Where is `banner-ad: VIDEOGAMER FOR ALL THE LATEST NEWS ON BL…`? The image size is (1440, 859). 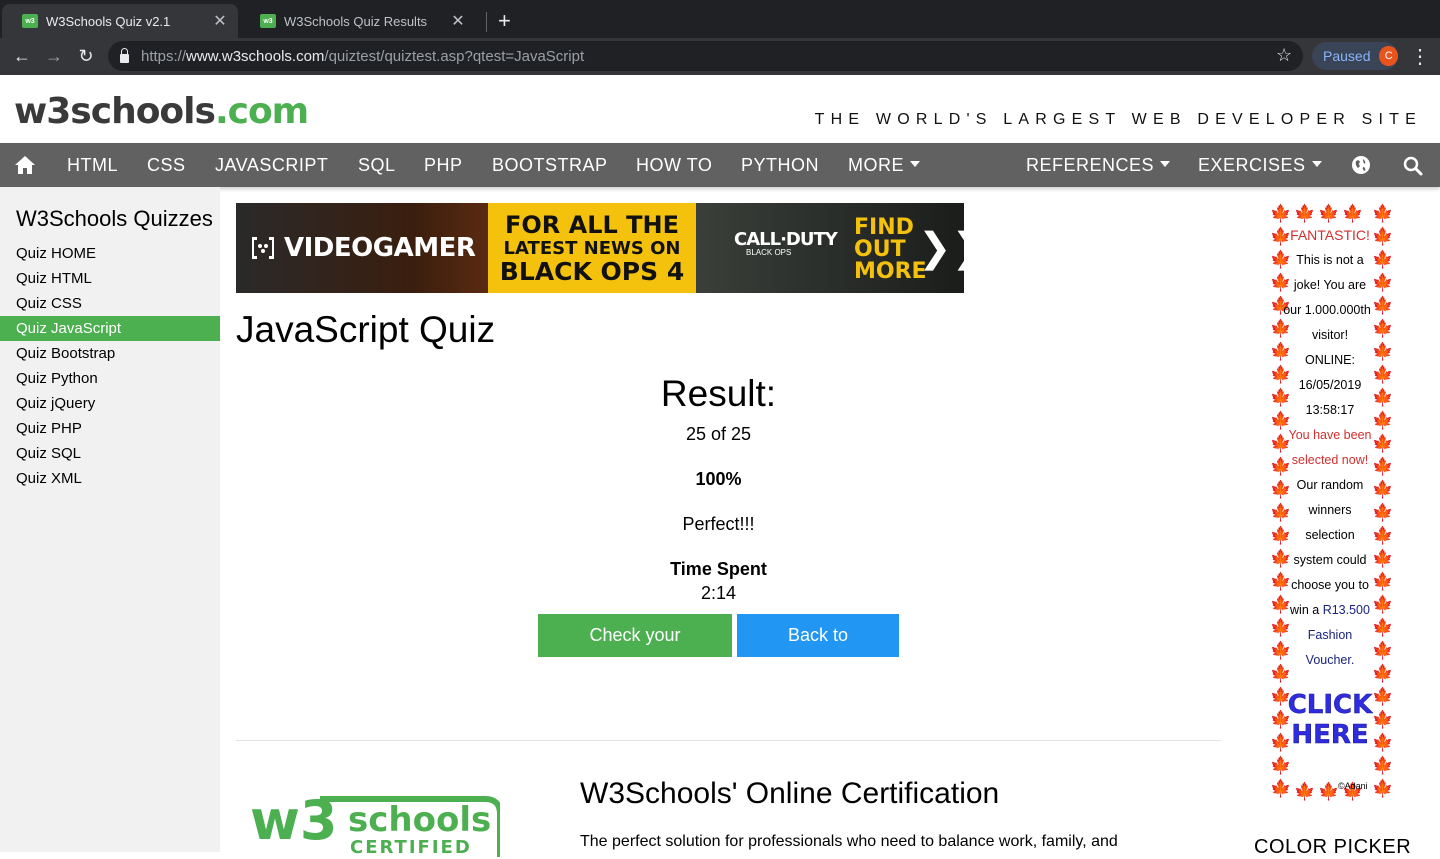
banner-ad: VIDEOGAMER FOR ALL THE LATEST NEWS ON BL… is located at coordinates (600, 248).